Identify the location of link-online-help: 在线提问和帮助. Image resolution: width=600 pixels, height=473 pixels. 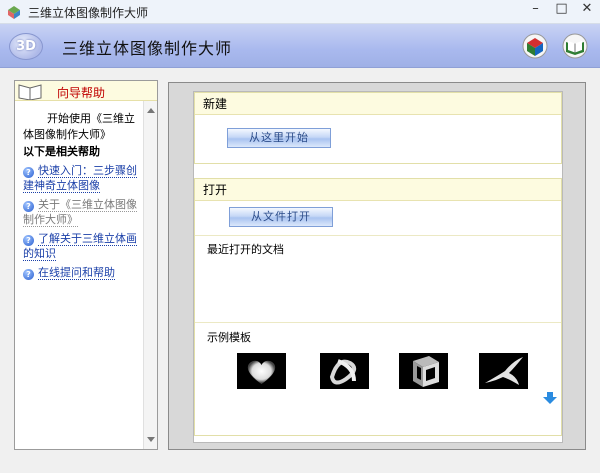
(76, 272).